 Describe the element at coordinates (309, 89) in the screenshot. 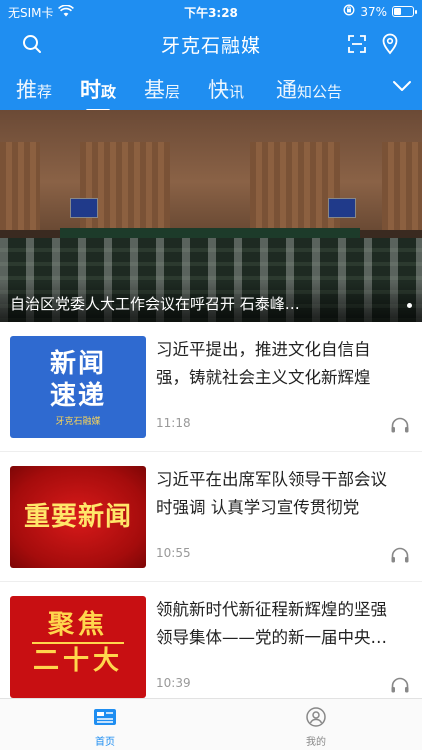

I see `tab-notices: 通知公告` at that location.